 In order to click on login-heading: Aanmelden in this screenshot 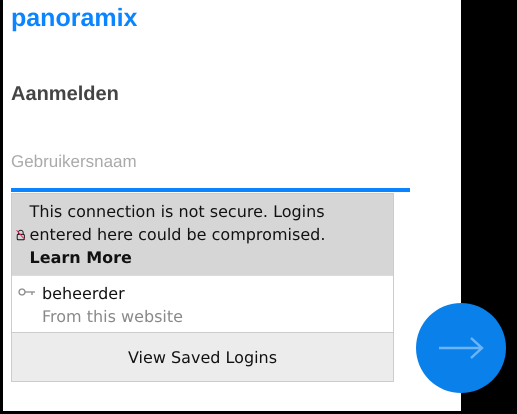, I will do `click(65, 94)`.